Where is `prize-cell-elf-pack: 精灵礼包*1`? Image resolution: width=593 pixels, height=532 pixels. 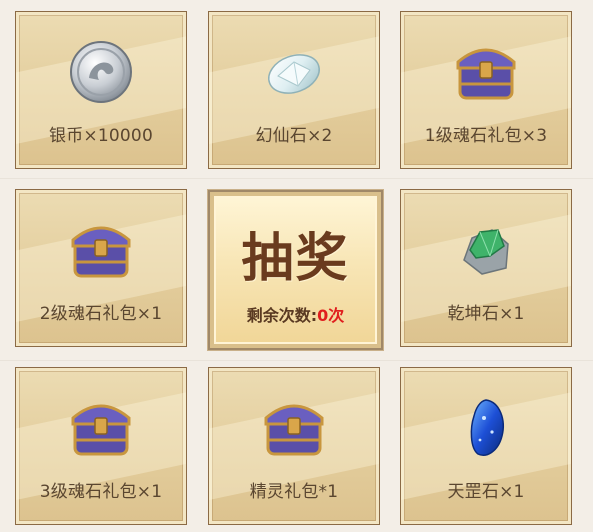
prize-cell-elf-pack: 精灵礼包*1 is located at coordinates (294, 446).